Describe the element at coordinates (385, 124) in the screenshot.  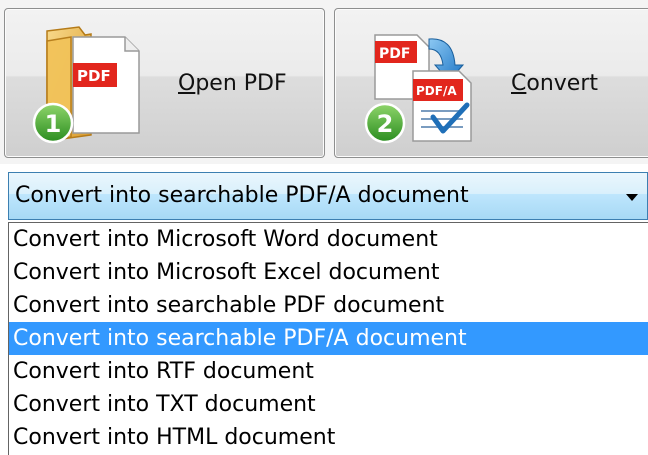
I see `svg-text: 2` at that location.